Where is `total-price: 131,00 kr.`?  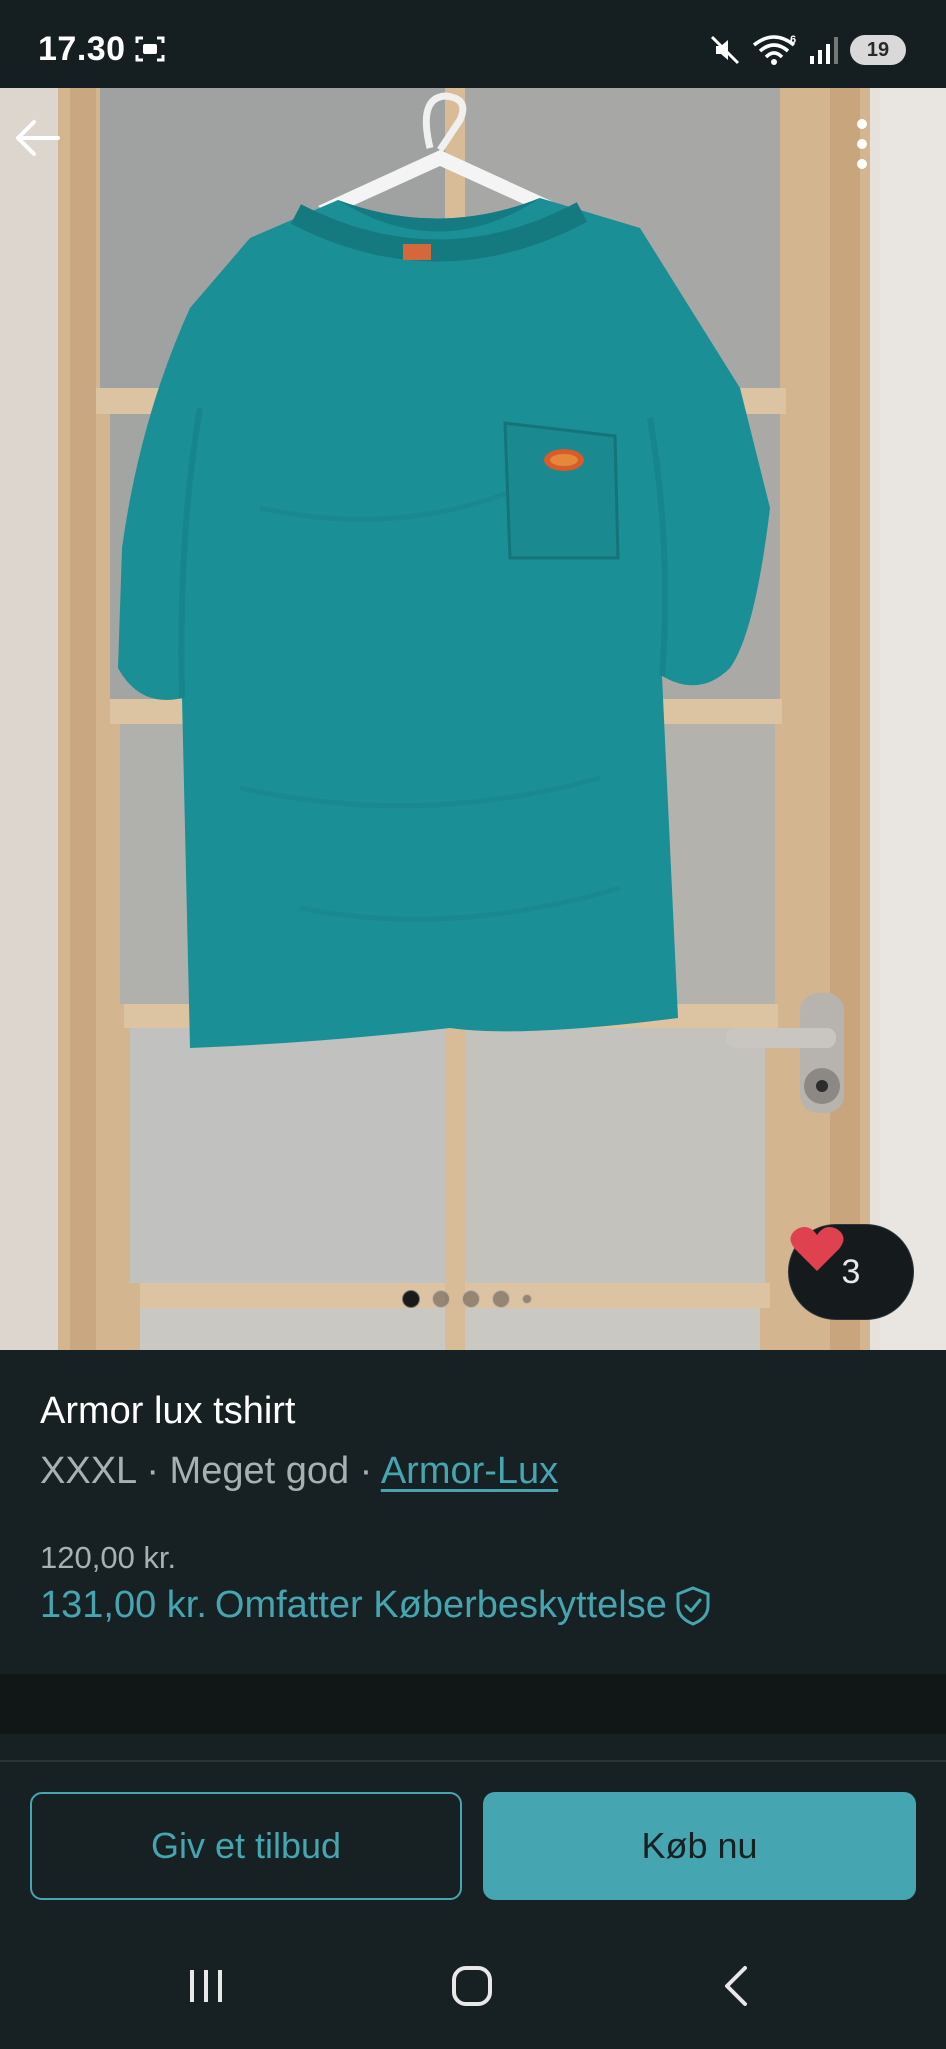
total-price: 131,00 kr. is located at coordinates (123, 1605).